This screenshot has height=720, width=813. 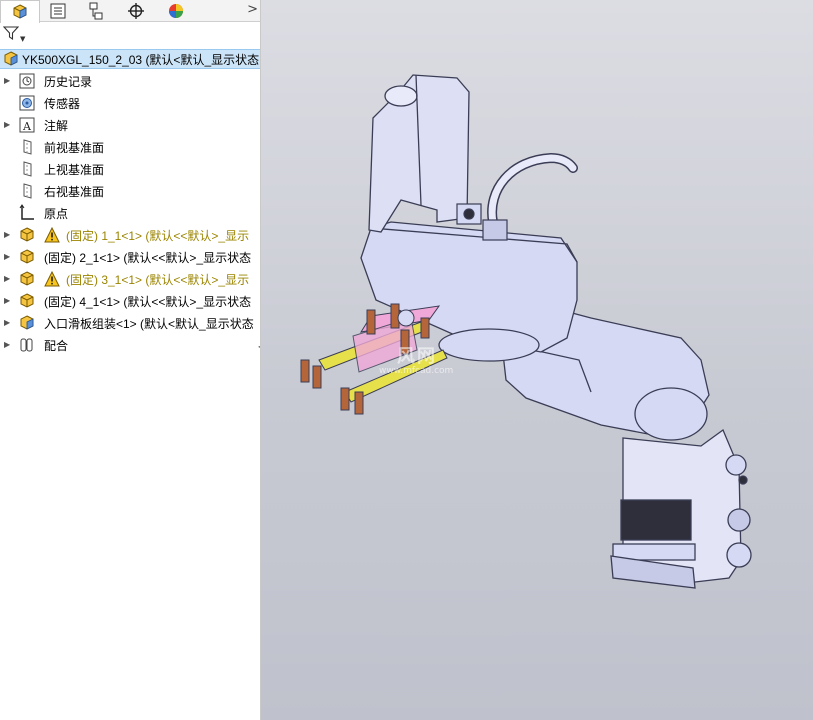 I want to click on tree-item: ▶ (固定) 2_1<1> (默认<<默认>_显示状态, so click(x=130, y=257).